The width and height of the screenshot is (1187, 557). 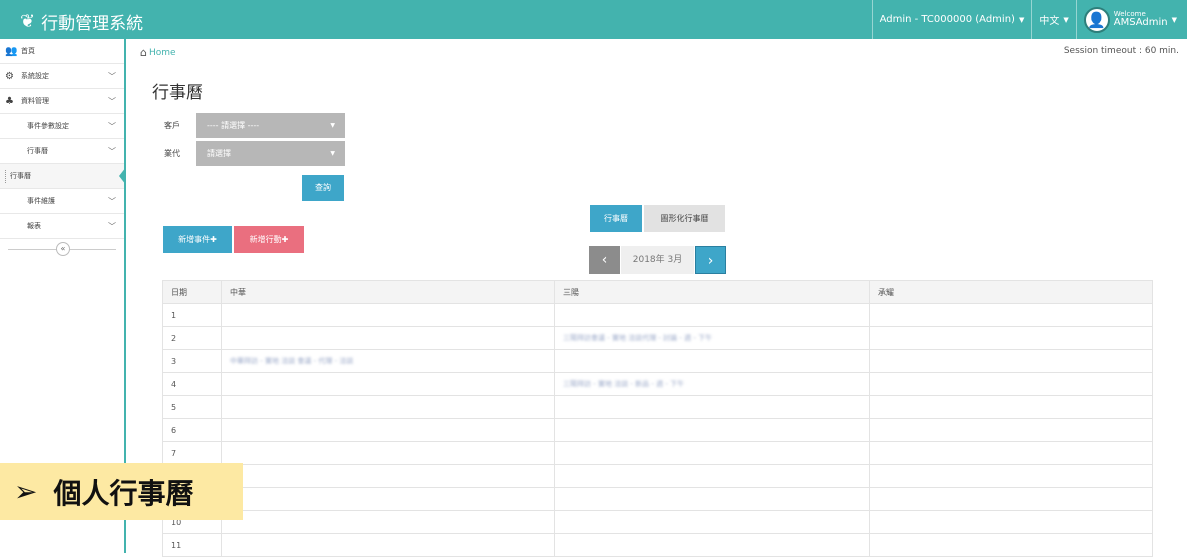 I want to click on sidebar-item-label: 報表, so click(x=34, y=226).